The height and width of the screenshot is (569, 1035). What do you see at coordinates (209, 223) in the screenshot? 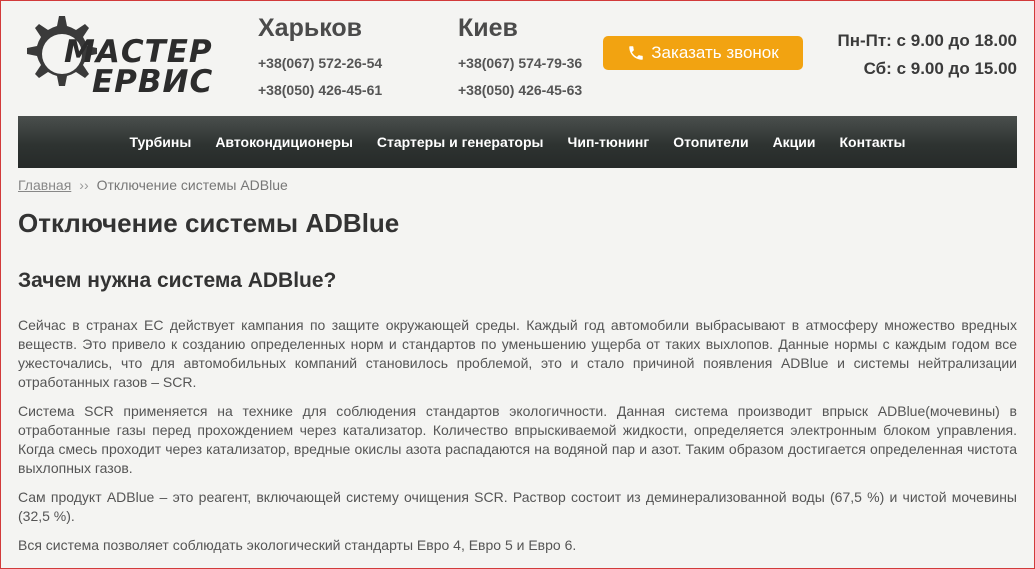
I see `page-title: Отключение системы ADBlue` at bounding box center [209, 223].